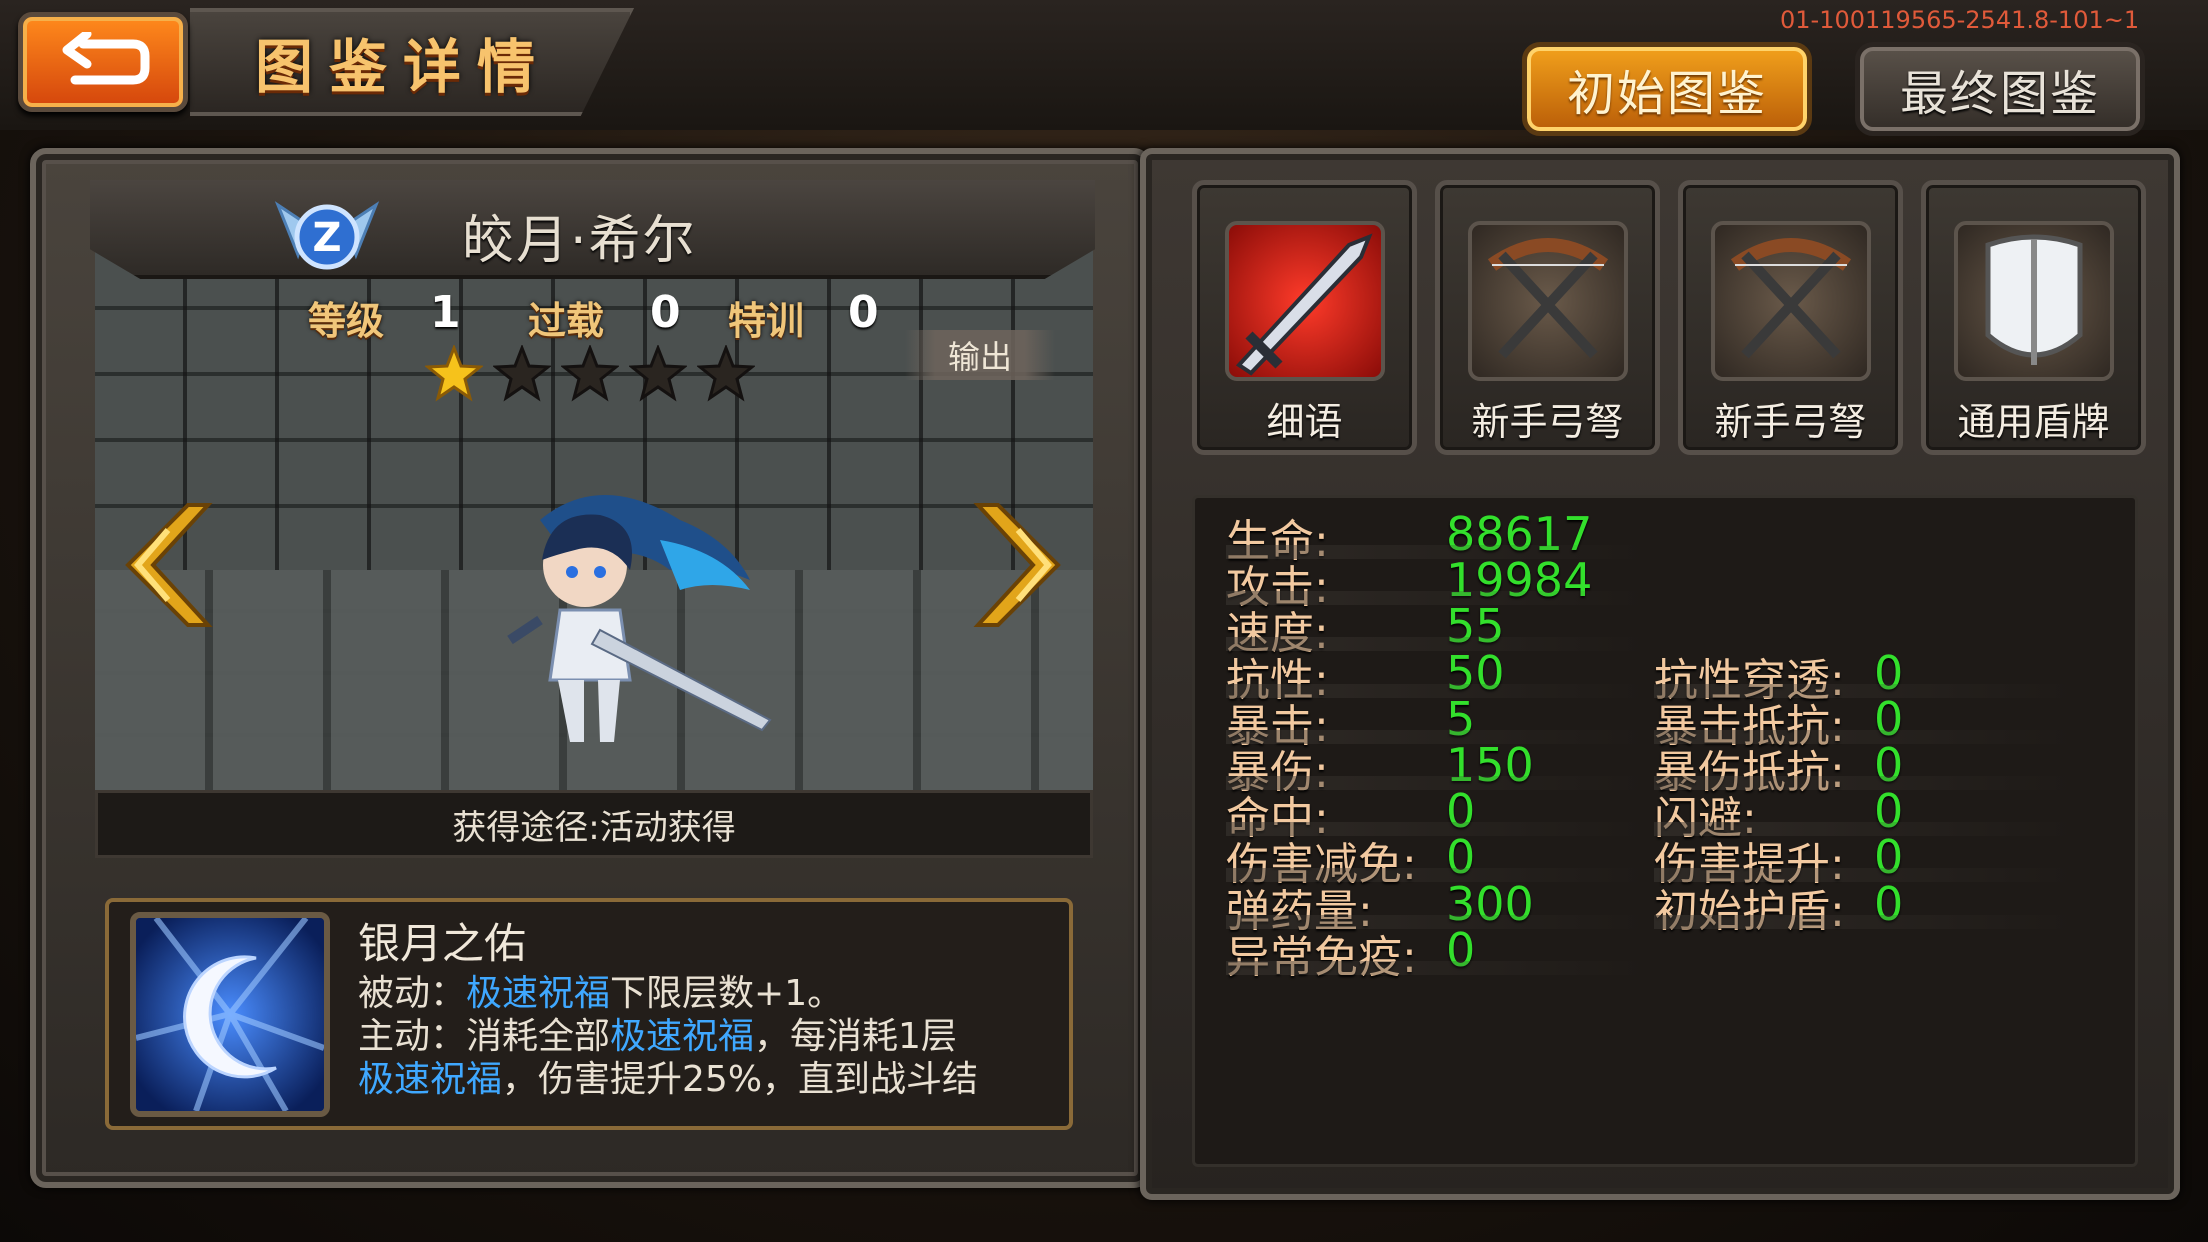 Image resolution: width=2208 pixels, height=1242 pixels. What do you see at coordinates (403, 67) in the screenshot?
I see `page-title: 图鉴详情` at bounding box center [403, 67].